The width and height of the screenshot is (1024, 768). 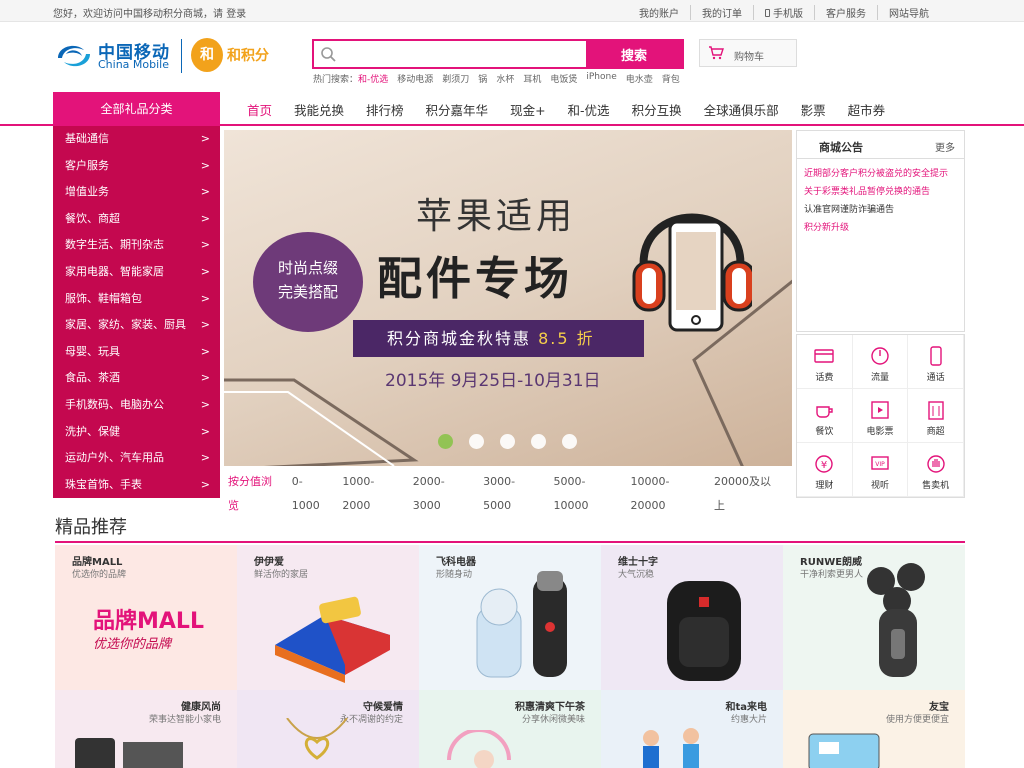 What do you see at coordinates (721, 12) in the screenshot?
I see `my-orders-link: 我的订单` at bounding box center [721, 12].